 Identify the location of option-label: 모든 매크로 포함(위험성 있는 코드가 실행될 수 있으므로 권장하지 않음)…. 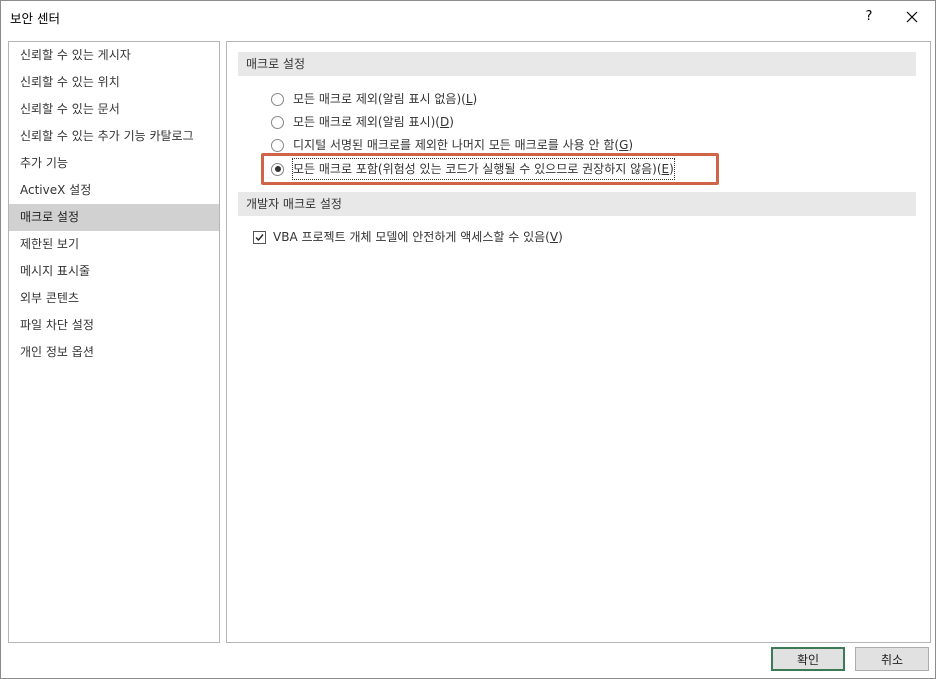
(483, 169).